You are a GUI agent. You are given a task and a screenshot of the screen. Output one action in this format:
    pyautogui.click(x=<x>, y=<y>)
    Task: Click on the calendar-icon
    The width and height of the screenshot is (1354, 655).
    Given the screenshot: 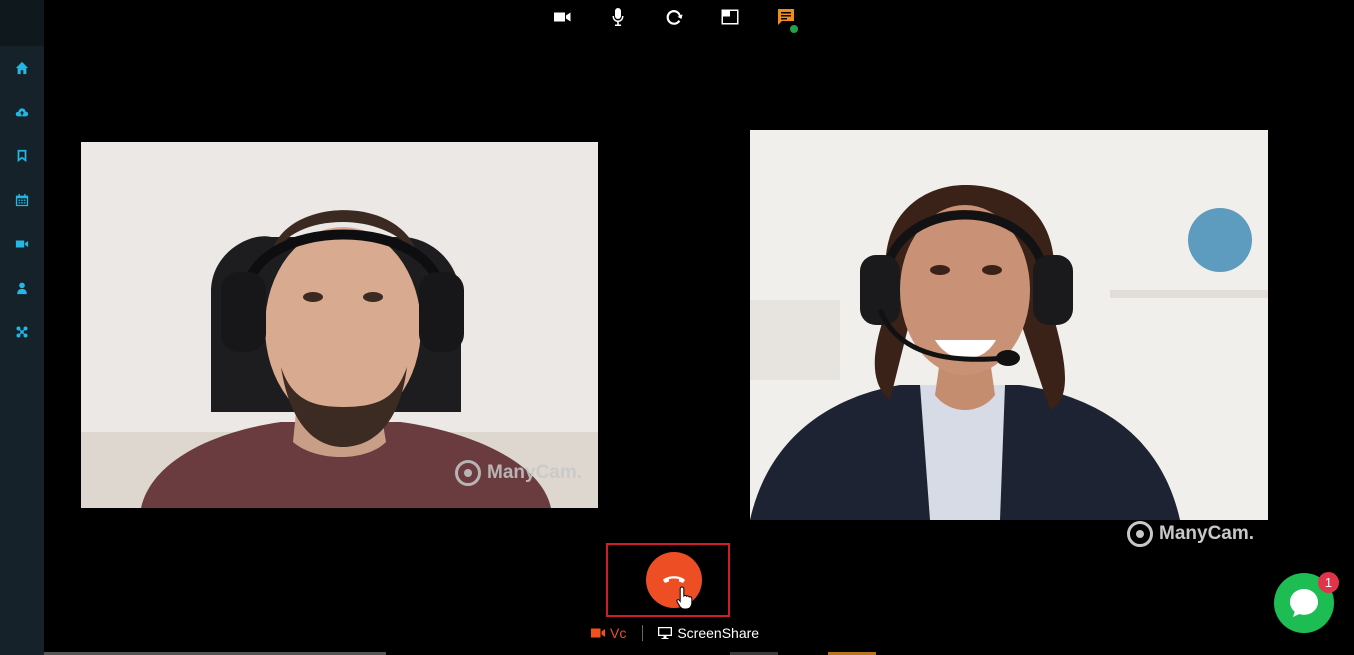 What is the action you would take?
    pyautogui.click(x=22, y=200)
    